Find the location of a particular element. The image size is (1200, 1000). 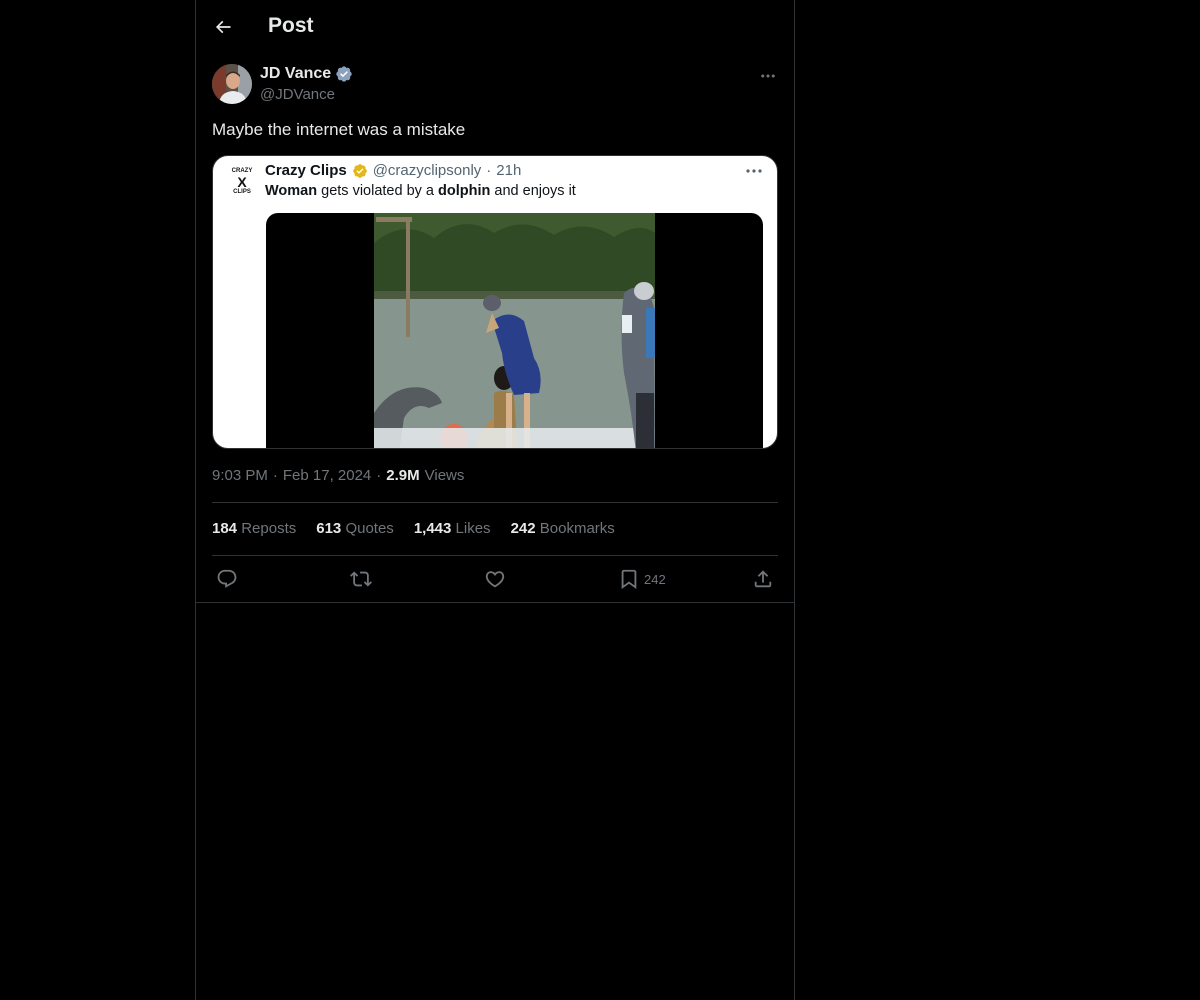

action-bar: 242 is located at coordinates (495, 579).